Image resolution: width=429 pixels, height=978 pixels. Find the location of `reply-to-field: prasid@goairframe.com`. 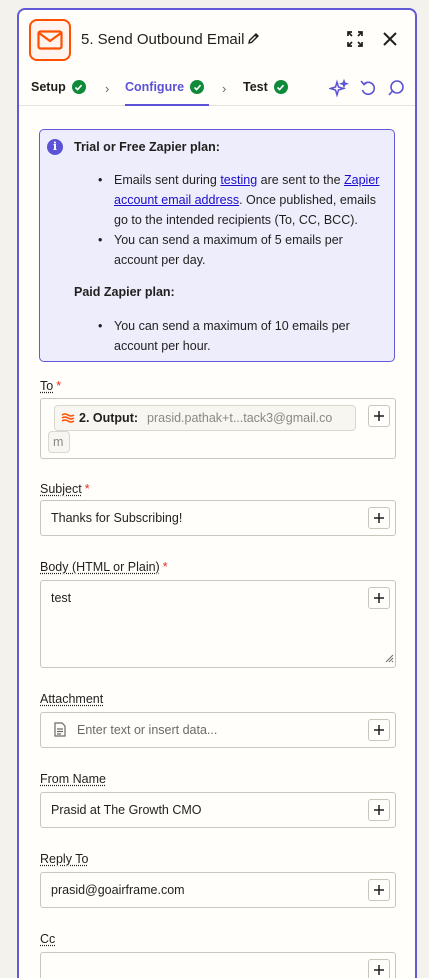

reply-to-field: prasid@goairframe.com is located at coordinates (218, 890).